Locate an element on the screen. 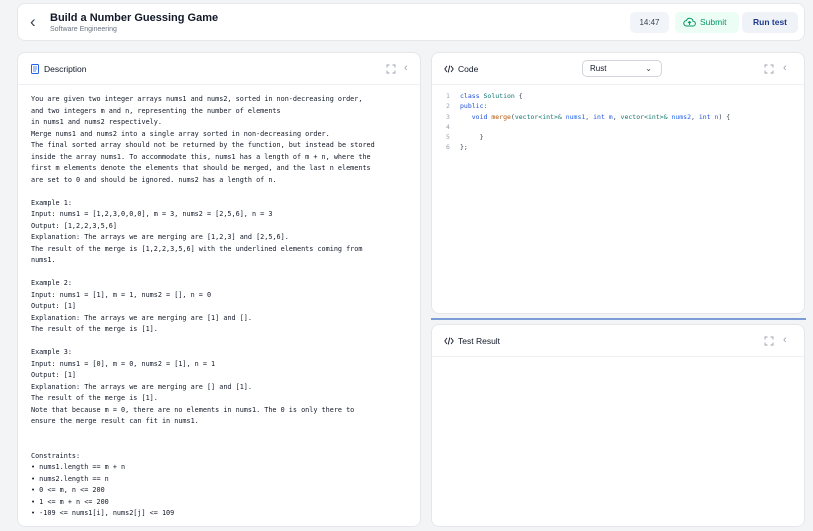  code-token: nums1 is located at coordinates (575, 116).